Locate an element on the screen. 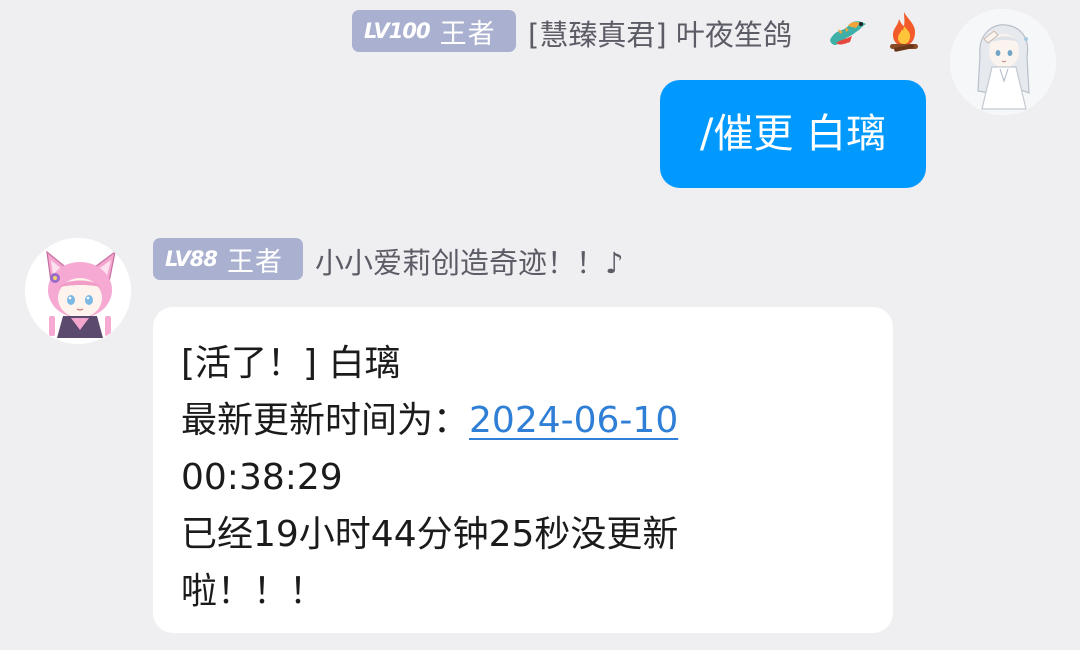 The width and height of the screenshot is (1080, 650). dragon-icon is located at coordinates (848, 32).